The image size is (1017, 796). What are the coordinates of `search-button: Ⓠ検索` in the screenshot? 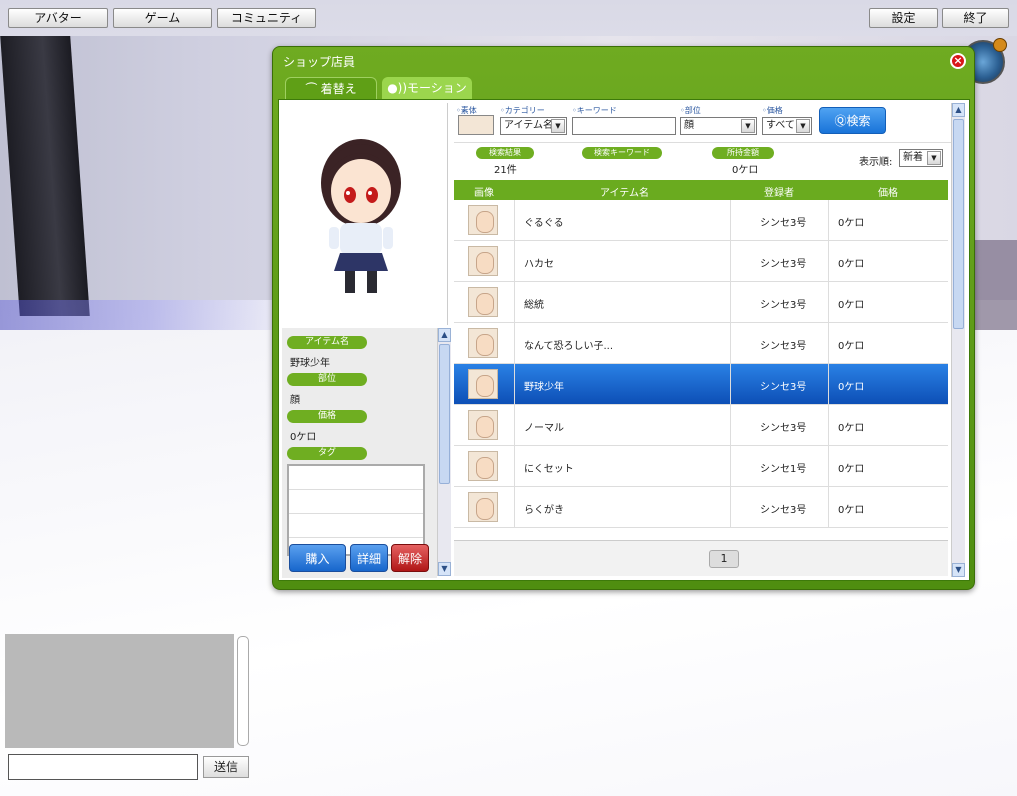 It's located at (852, 120).